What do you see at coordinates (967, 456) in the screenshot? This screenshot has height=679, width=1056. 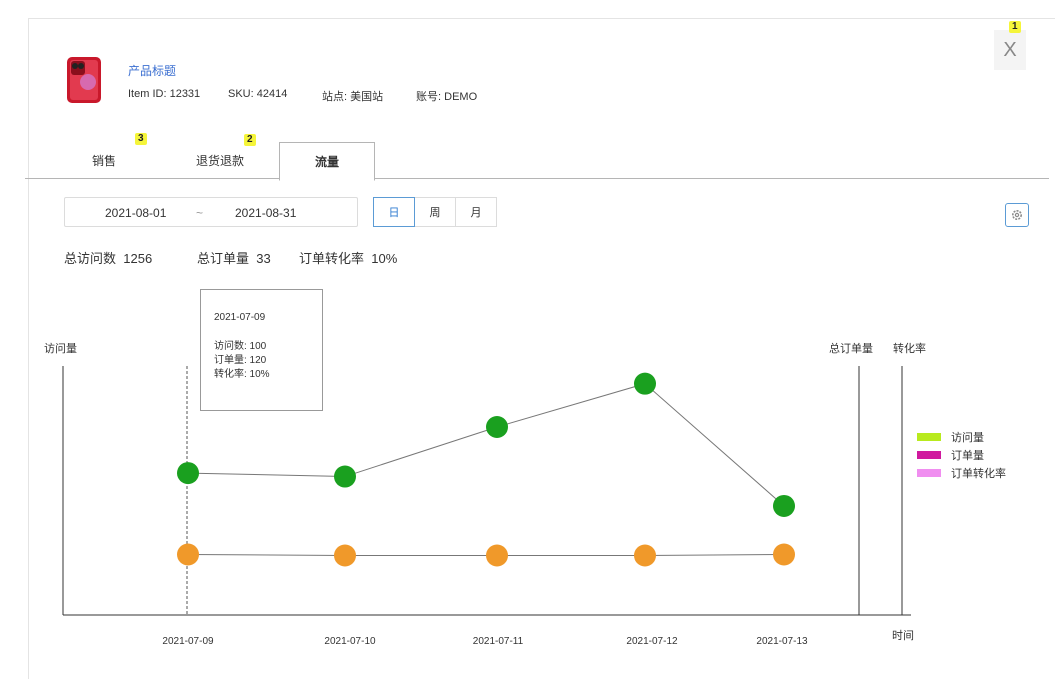 I see `legend-label-orders: 订单量` at bounding box center [967, 456].